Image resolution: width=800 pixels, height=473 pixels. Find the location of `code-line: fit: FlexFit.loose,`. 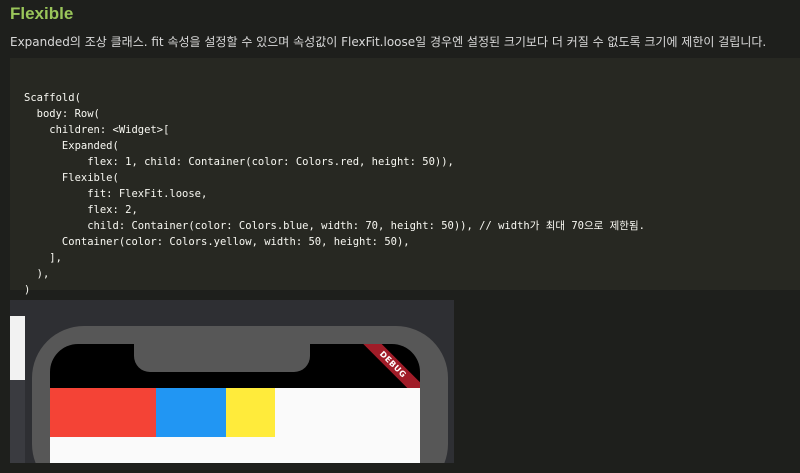

code-line: fit: FlexFit.loose, is located at coordinates (116, 194).